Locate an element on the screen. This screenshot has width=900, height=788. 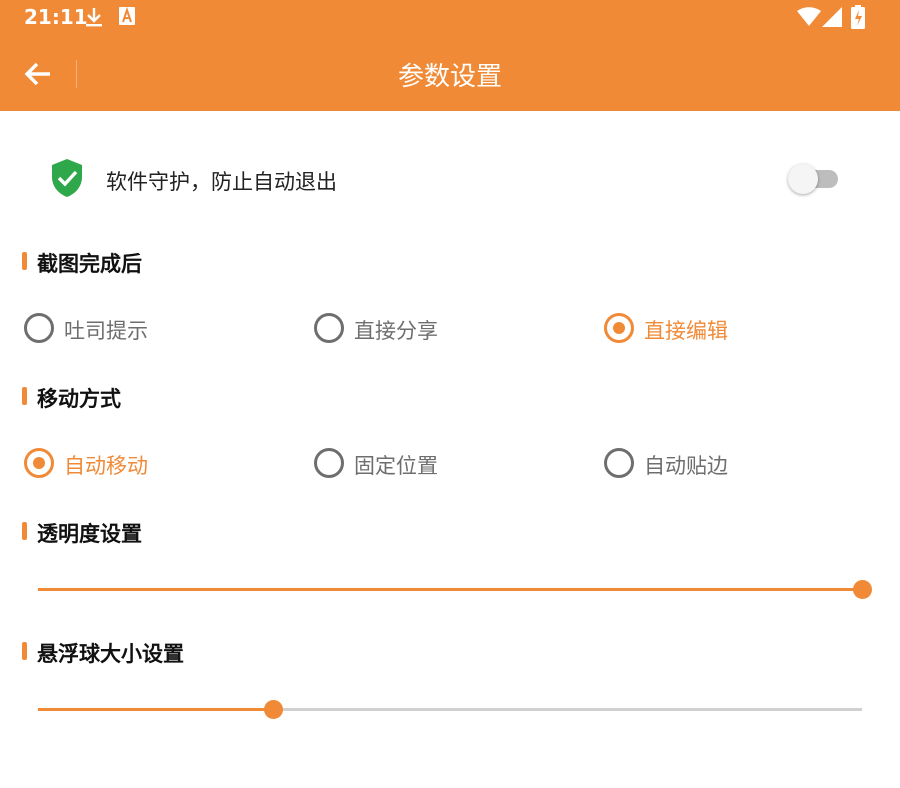
section-title: 悬浮球大小设置 is located at coordinates (110, 654).